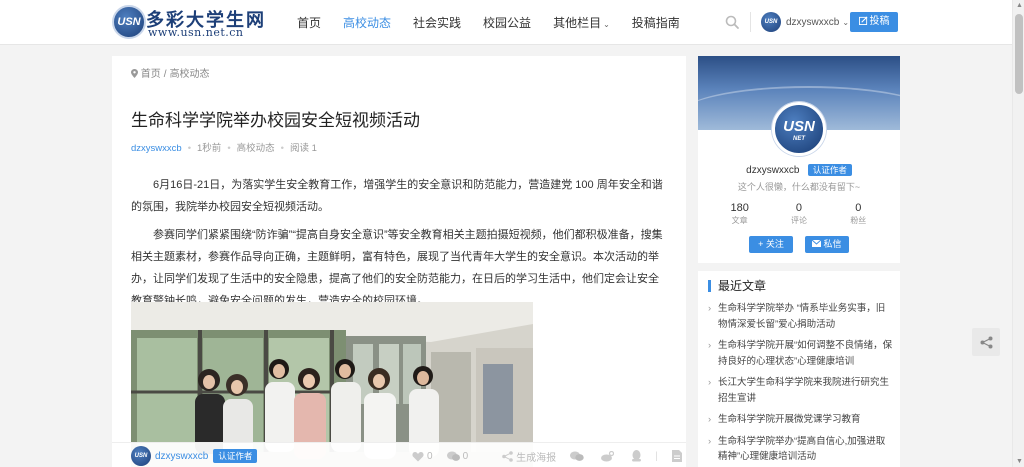  I want to click on recent-articles-title: 最近文章, so click(737, 286).